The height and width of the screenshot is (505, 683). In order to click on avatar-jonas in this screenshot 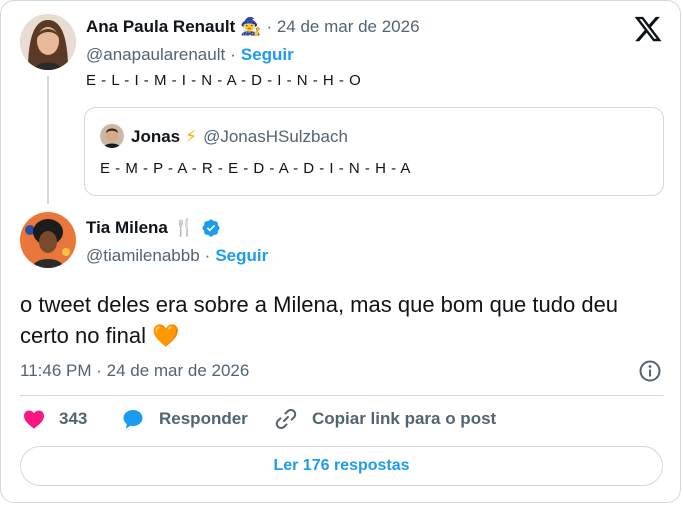, I will do `click(112, 136)`.